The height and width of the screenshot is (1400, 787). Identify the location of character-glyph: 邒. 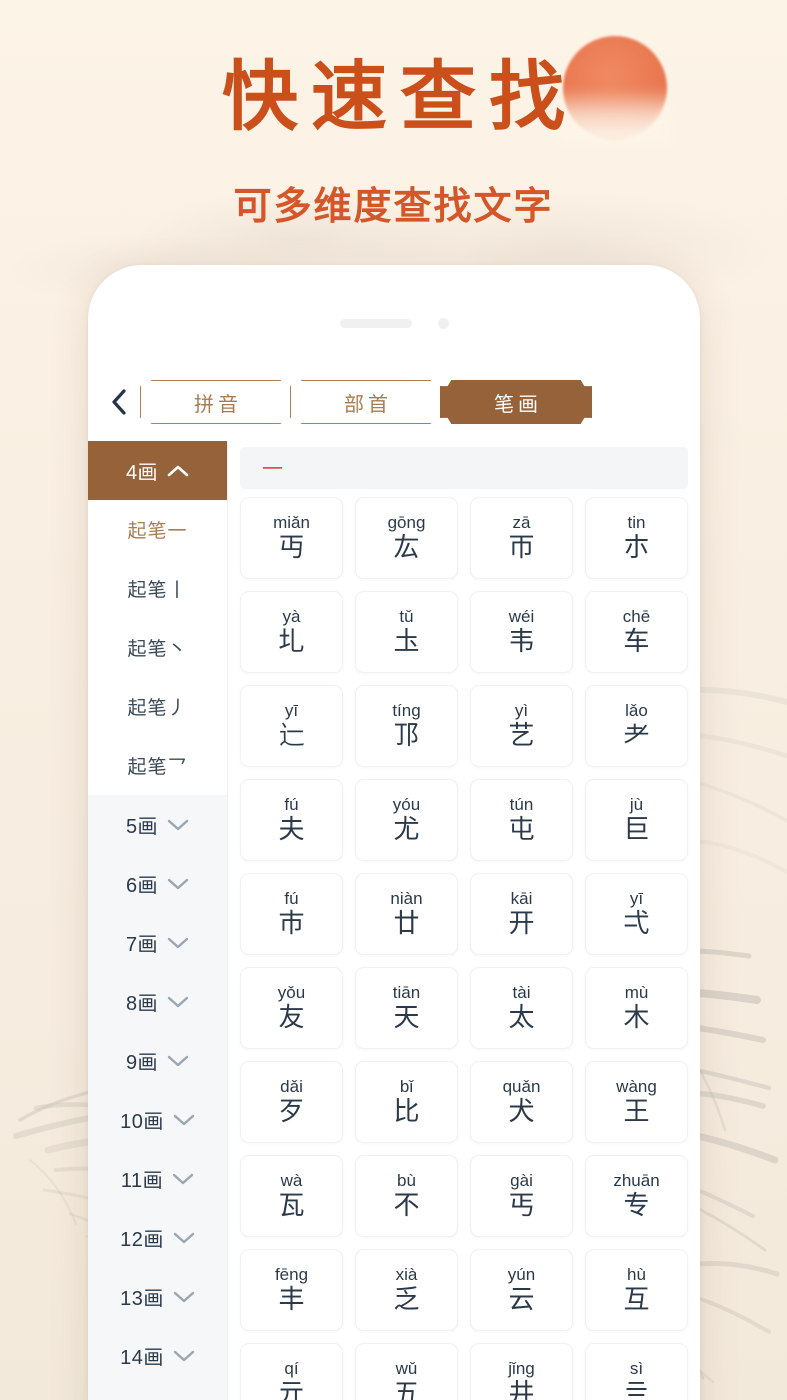
(406, 735).